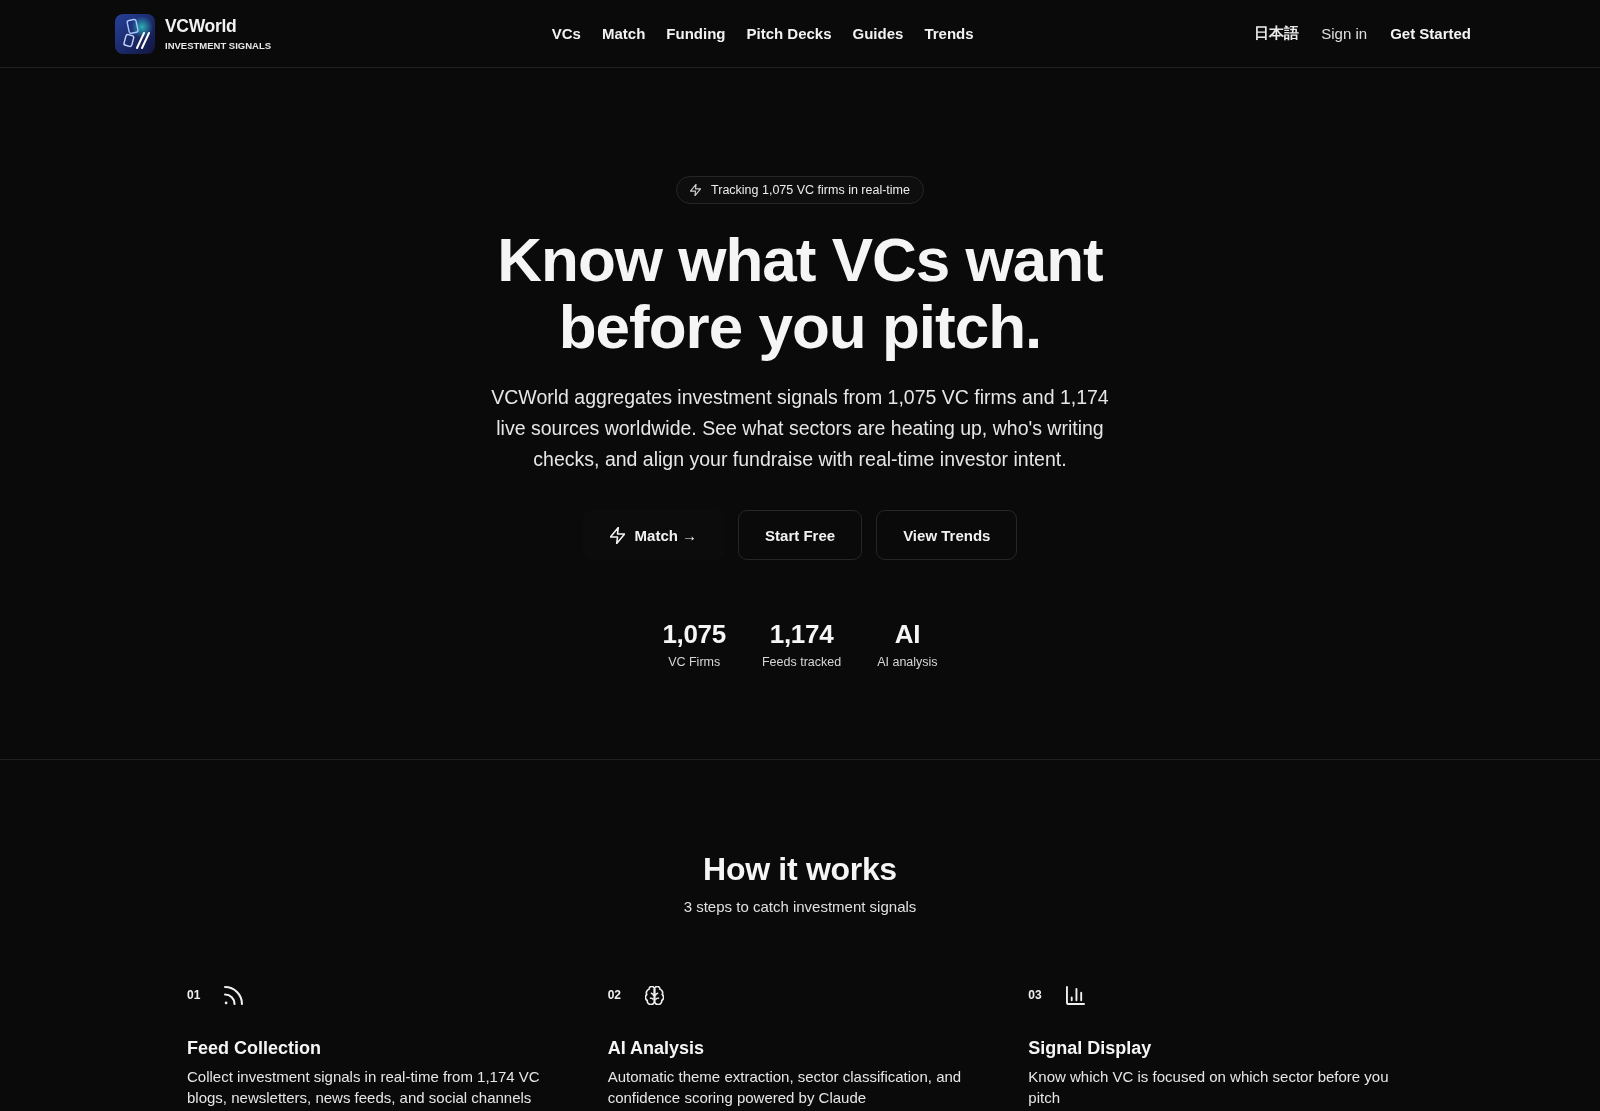 The image size is (1600, 1111). What do you see at coordinates (785, 1087) in the screenshot?
I see `step-description: Automatic theme extraction, sector classification, and confidence scoring powered by Claude` at bounding box center [785, 1087].